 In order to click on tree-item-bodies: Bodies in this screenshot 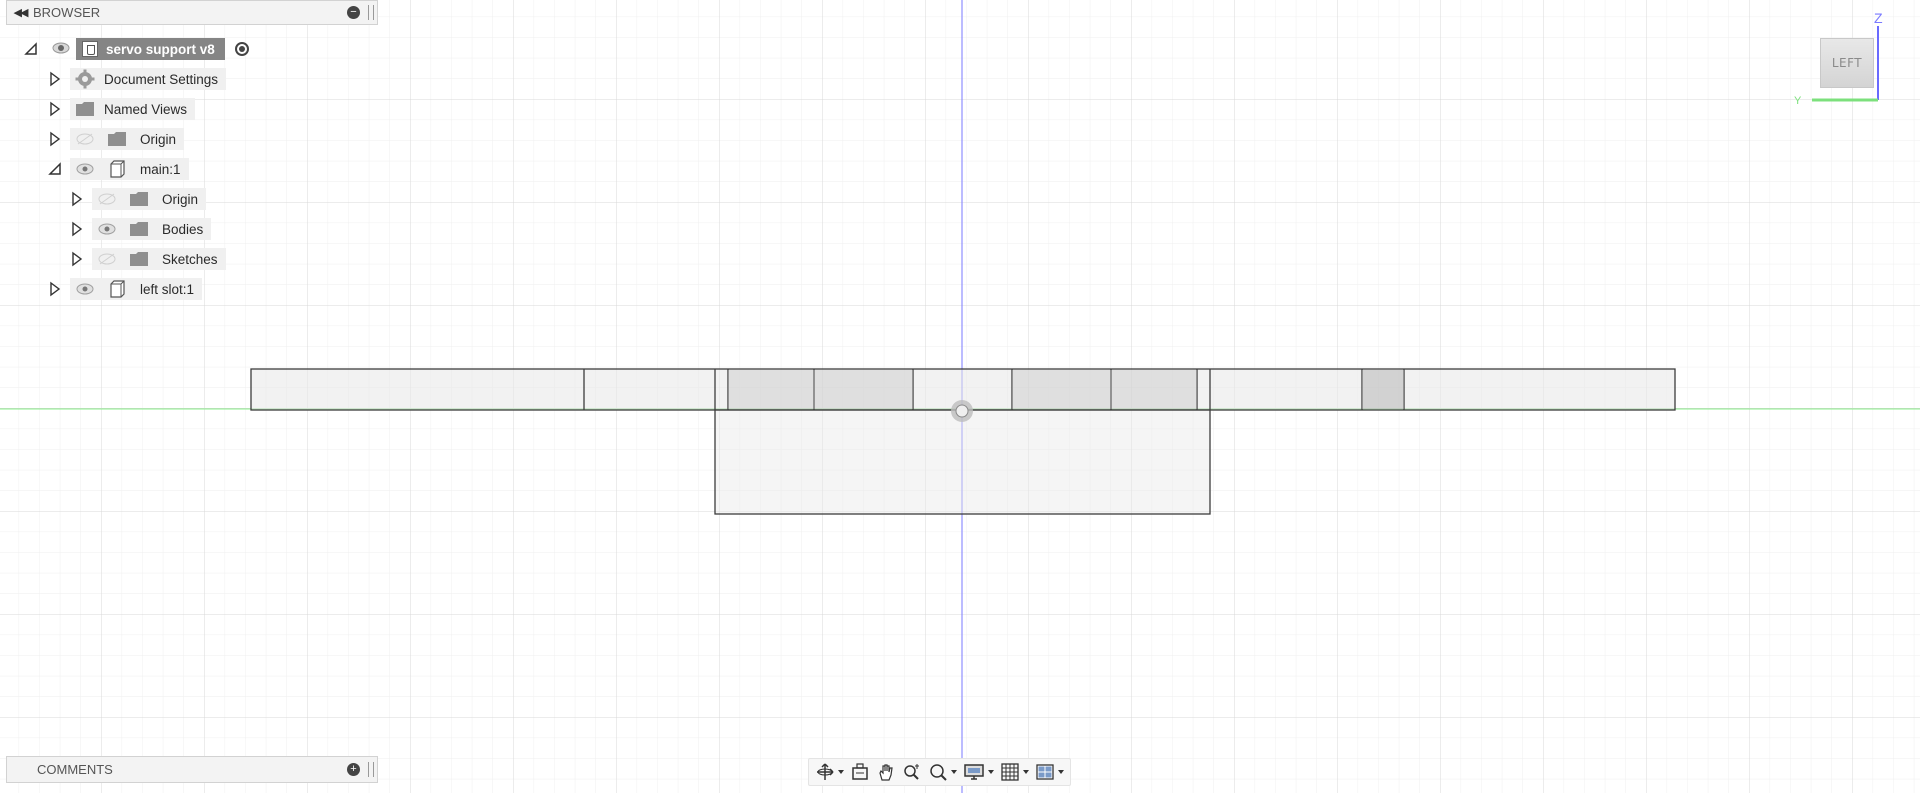, I will do `click(141, 229)`.